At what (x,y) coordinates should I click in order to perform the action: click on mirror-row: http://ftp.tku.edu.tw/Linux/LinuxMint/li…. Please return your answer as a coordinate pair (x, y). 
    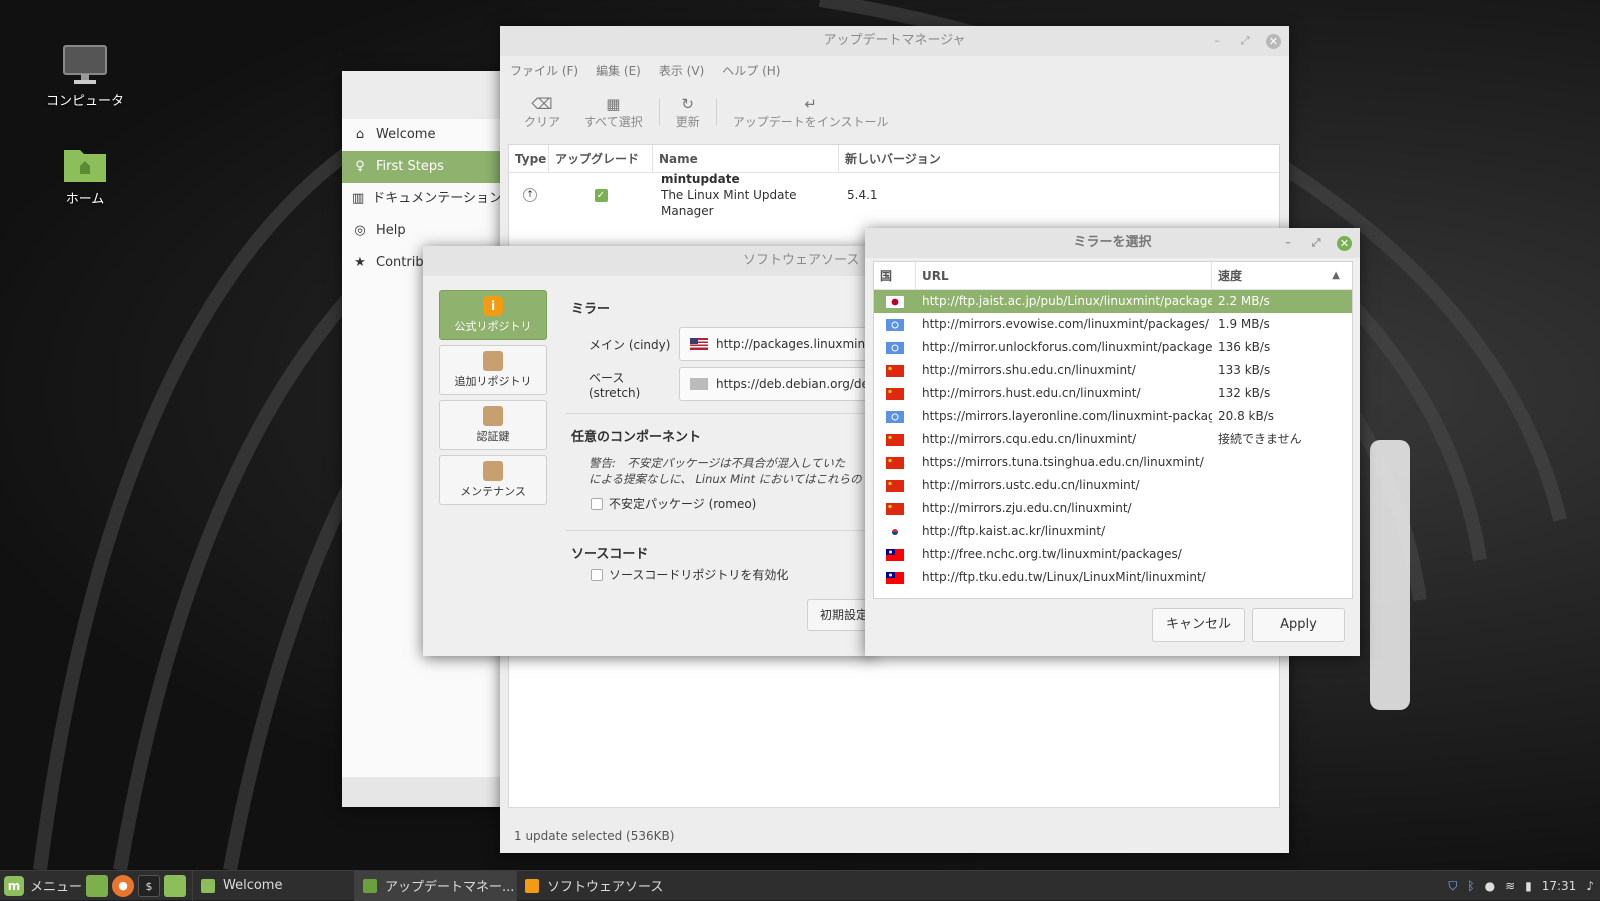
    Looking at the image, I should click on (1113, 577).